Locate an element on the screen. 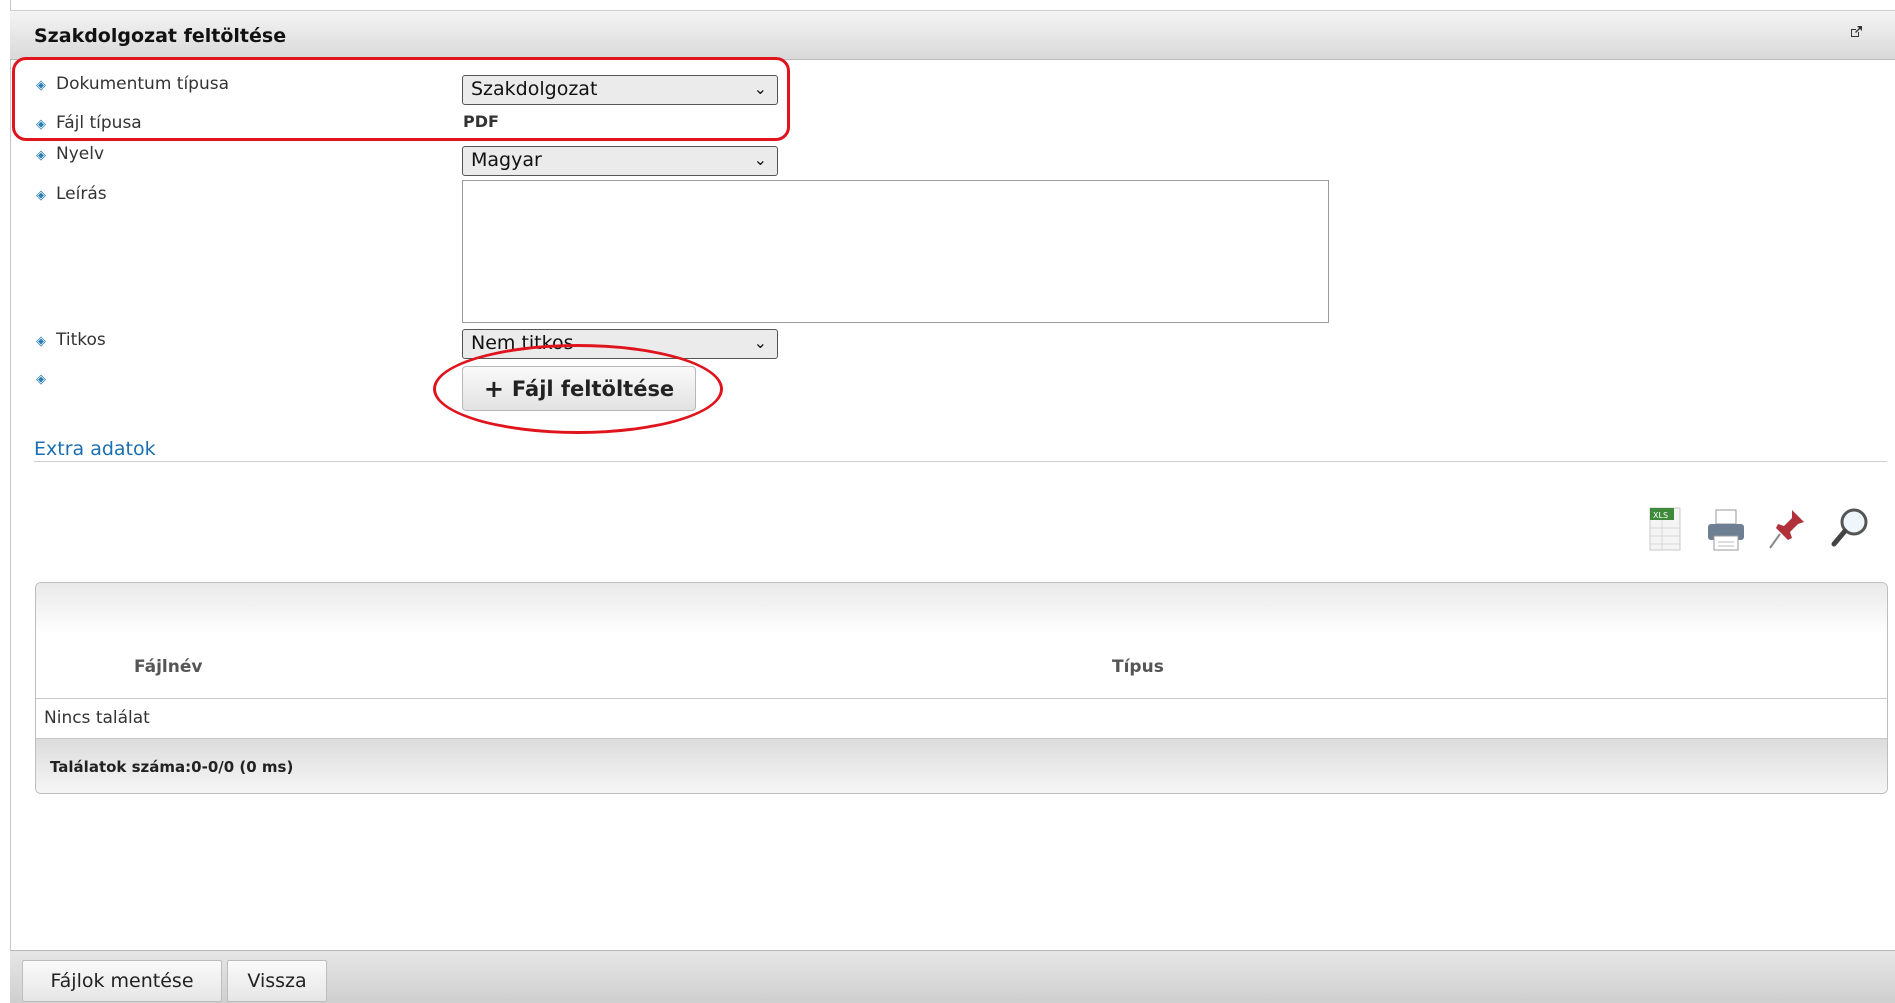 This screenshot has width=1895, height=1003. secret-row: ◈ Titkos is located at coordinates (71, 342).